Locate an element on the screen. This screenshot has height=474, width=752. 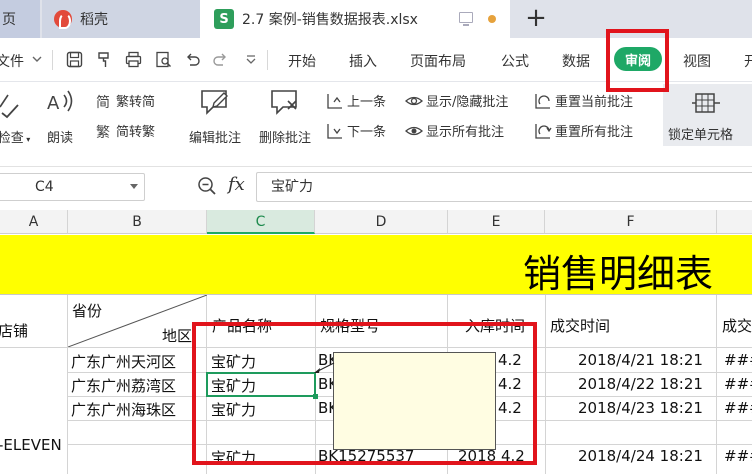
formula-input: 宝矿力 is located at coordinates (504, 187).